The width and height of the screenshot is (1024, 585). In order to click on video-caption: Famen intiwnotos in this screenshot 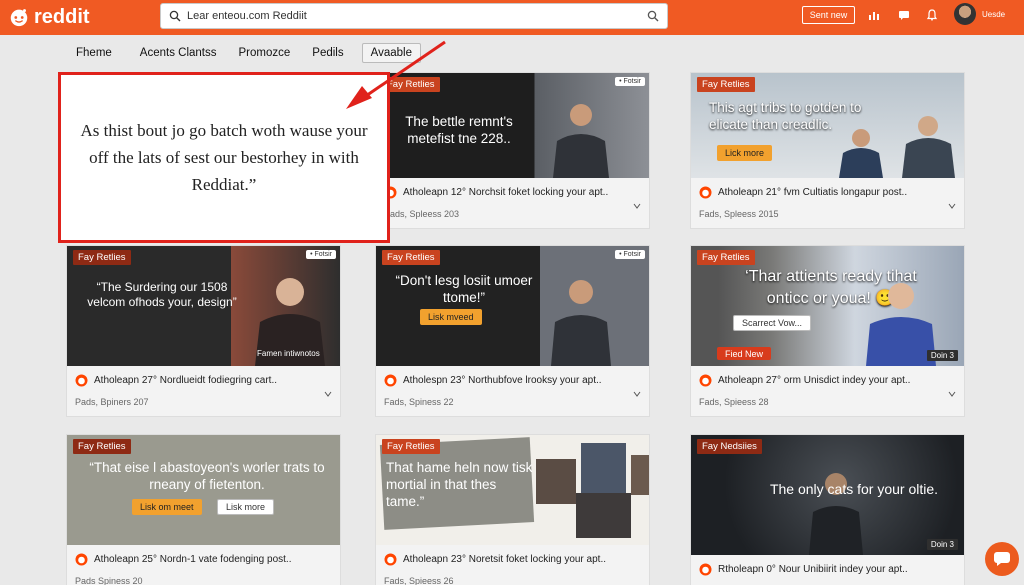, I will do `click(288, 353)`.